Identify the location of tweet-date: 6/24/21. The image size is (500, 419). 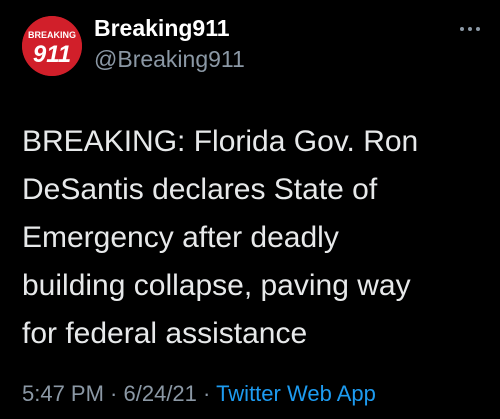
(160, 393).